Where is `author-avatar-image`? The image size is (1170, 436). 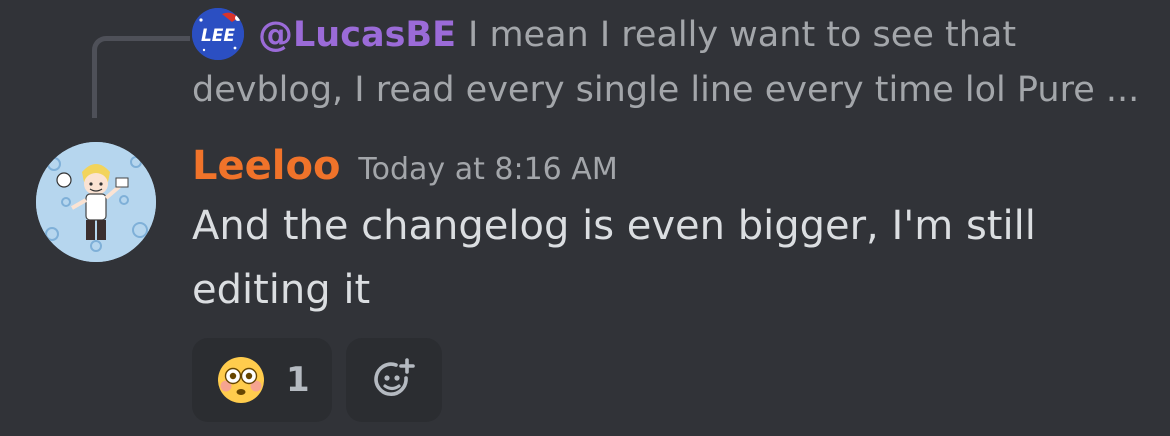
author-avatar-image is located at coordinates (96, 202).